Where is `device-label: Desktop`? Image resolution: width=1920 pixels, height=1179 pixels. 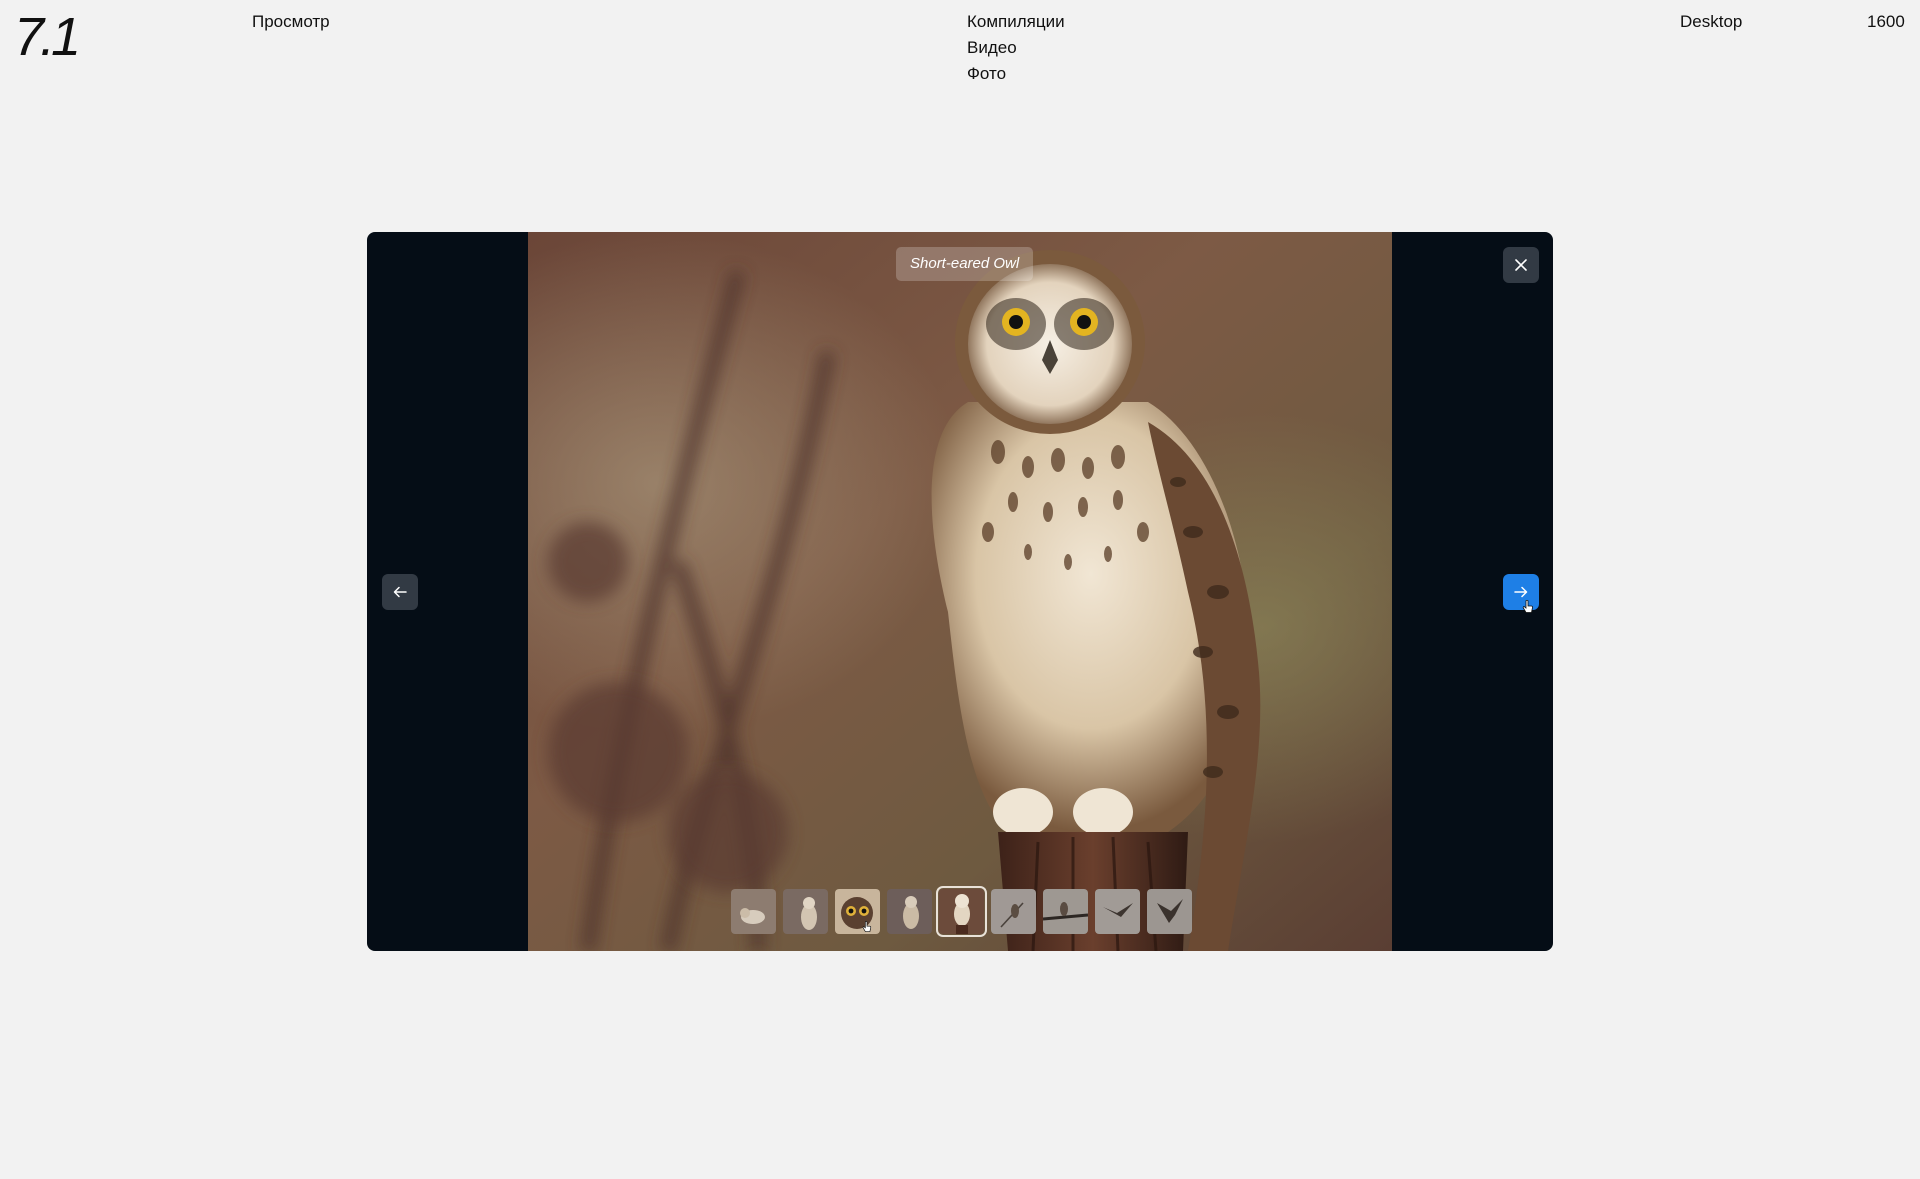
device-label: Desktop is located at coordinates (1711, 22).